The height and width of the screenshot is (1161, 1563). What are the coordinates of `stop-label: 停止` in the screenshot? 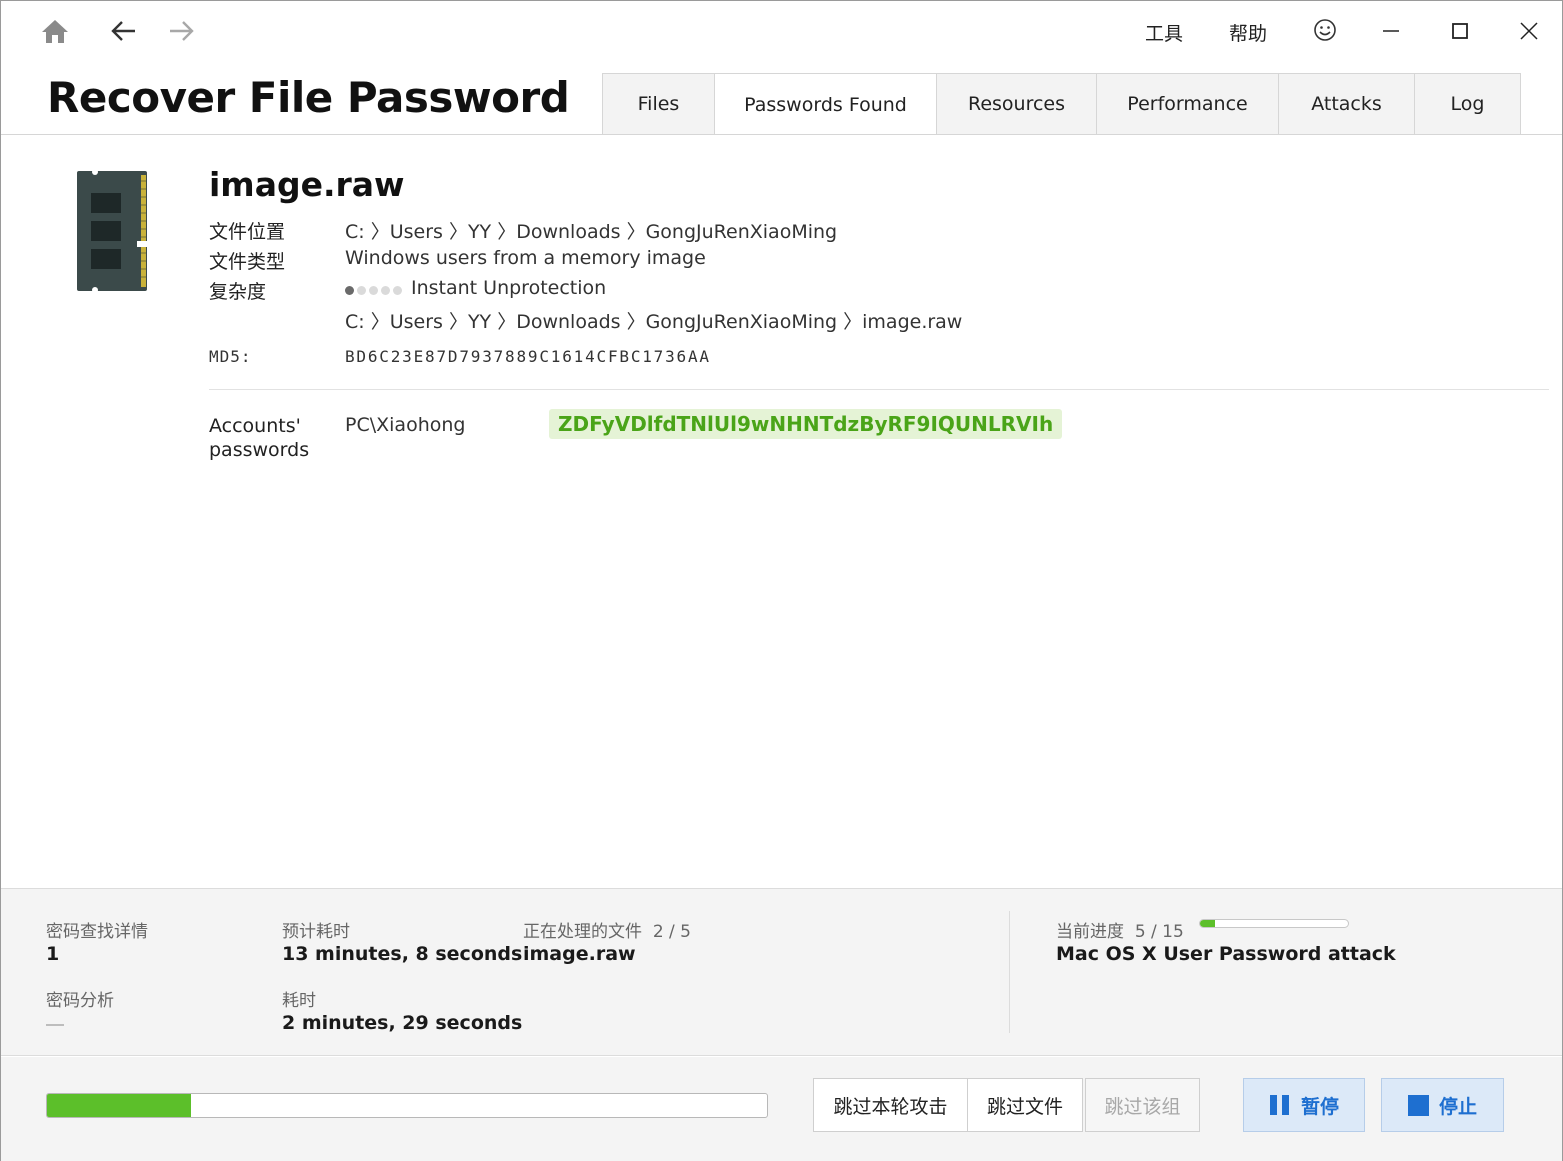 It's located at (1457, 1106).